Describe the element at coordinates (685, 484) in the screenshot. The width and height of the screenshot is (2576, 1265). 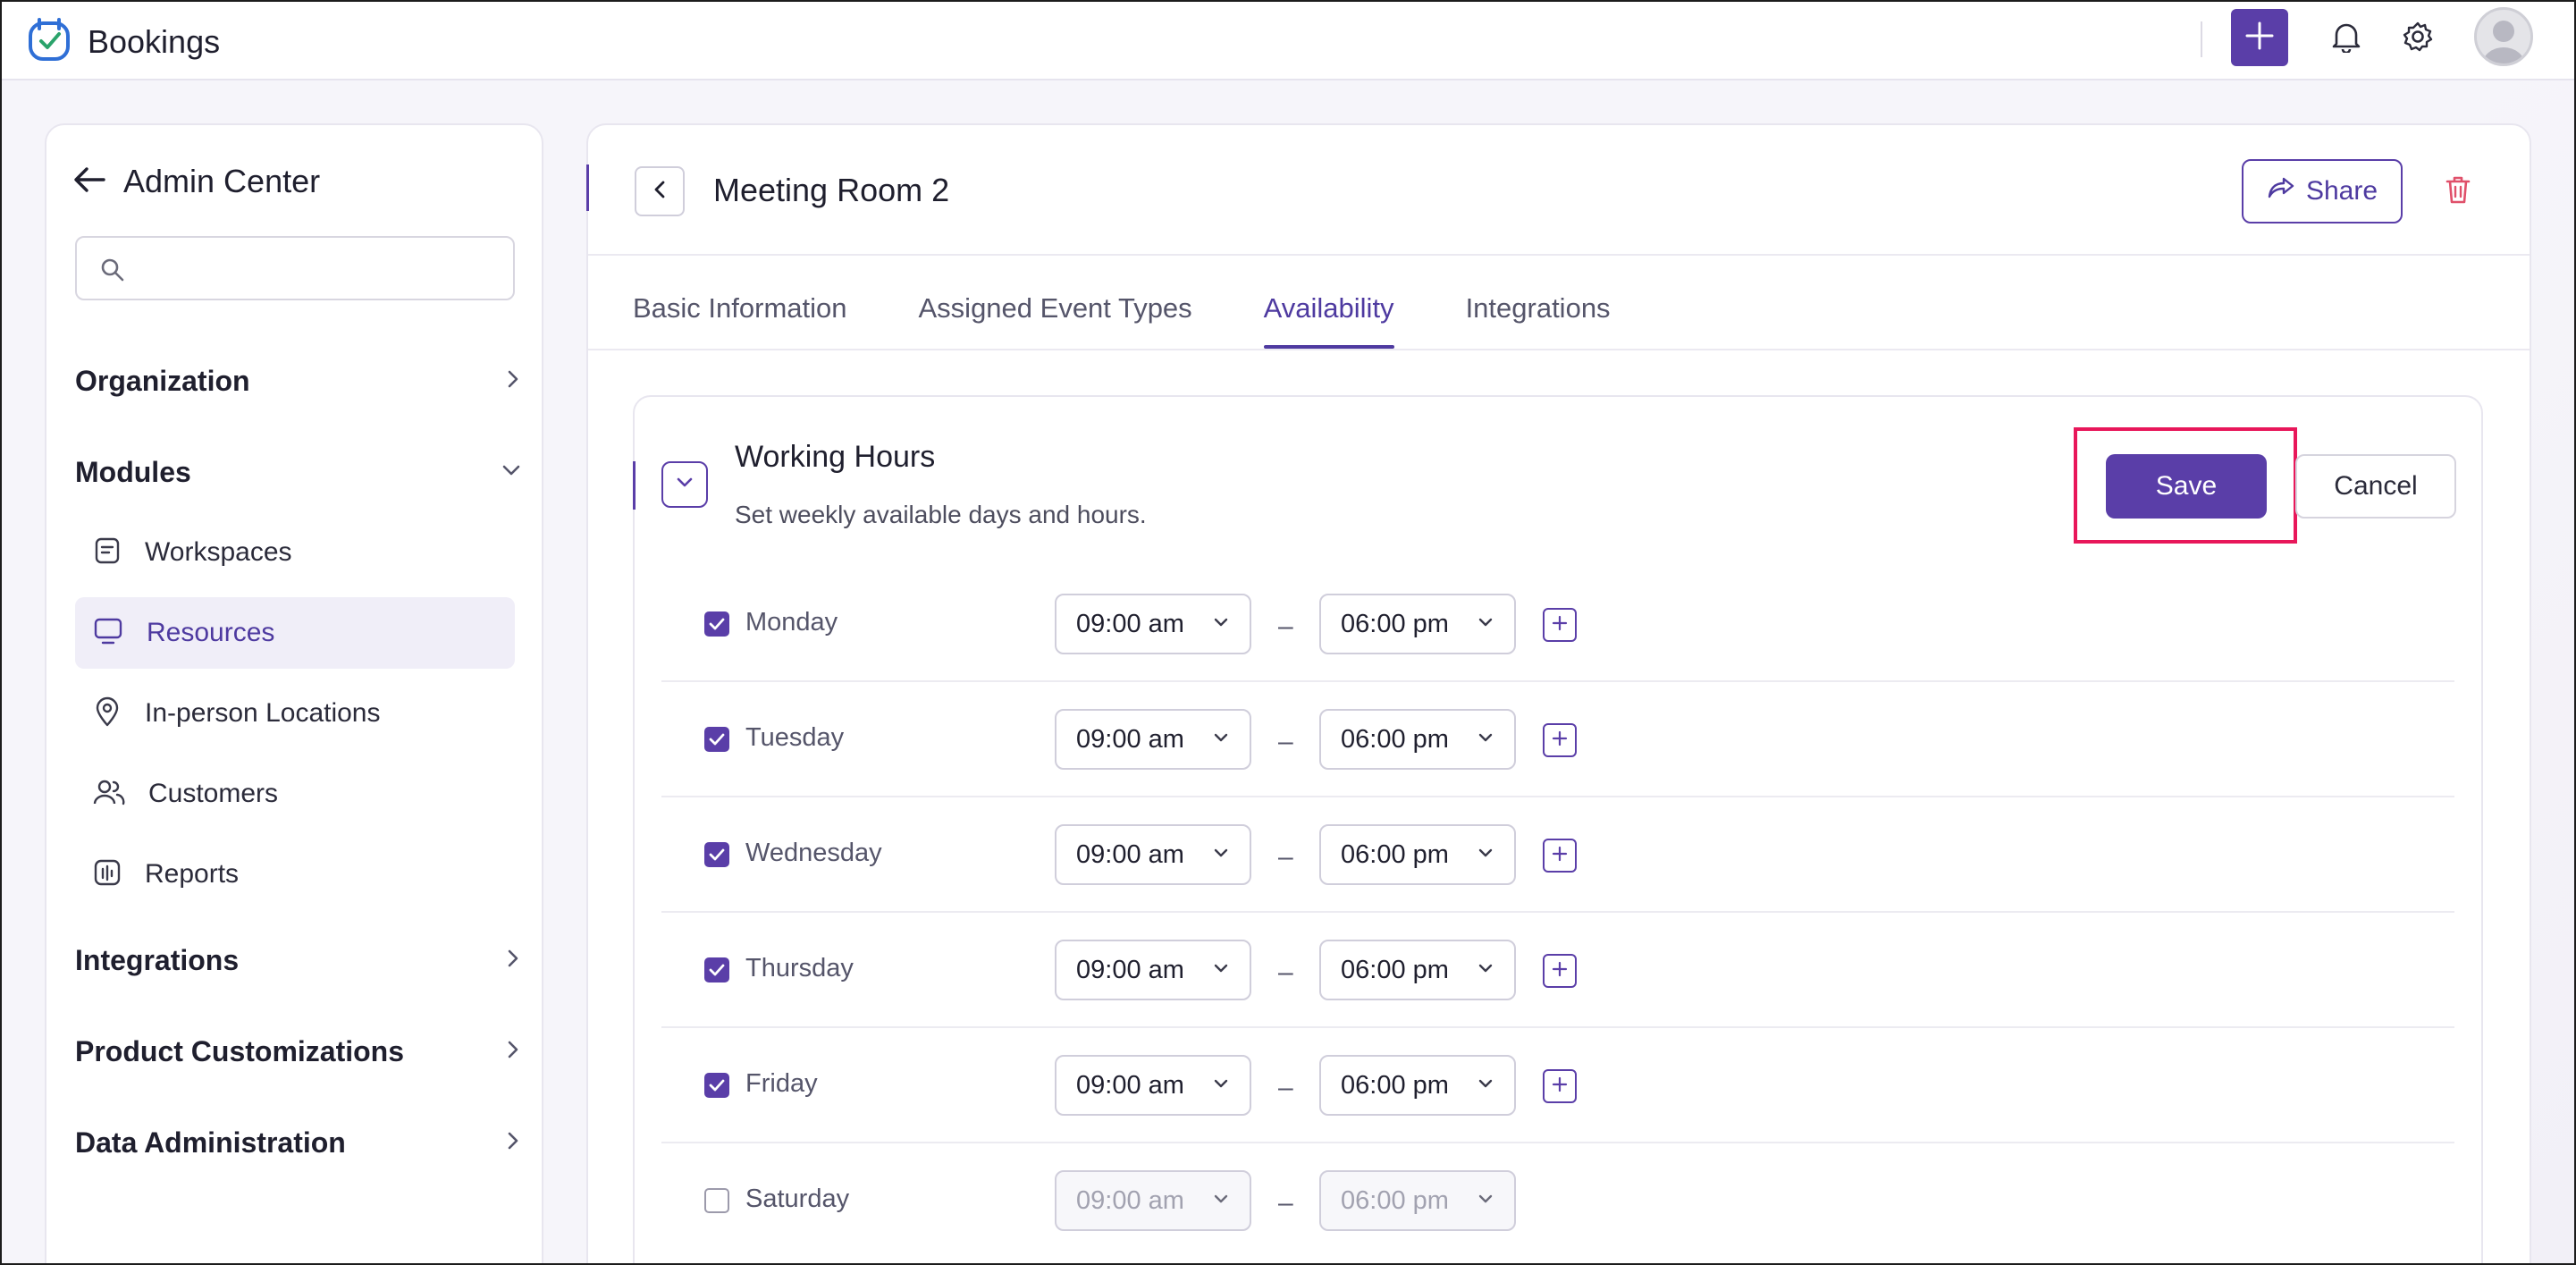
I see `collapse-toggle` at that location.